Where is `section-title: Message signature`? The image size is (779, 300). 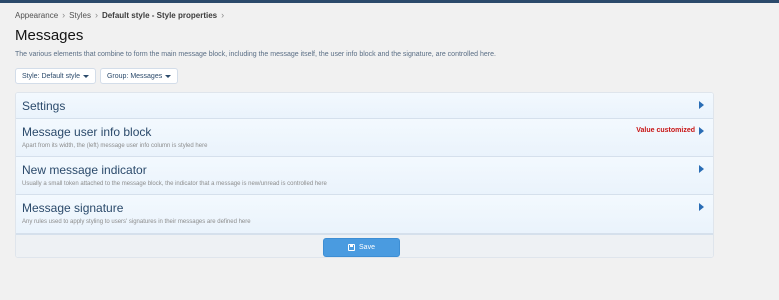
section-title: Message signature is located at coordinates (73, 208).